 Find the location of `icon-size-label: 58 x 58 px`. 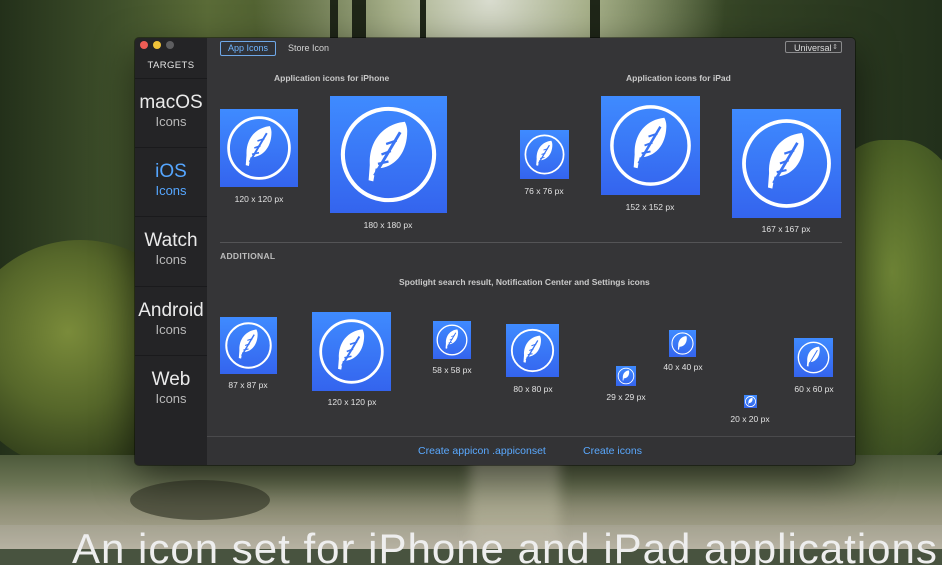

icon-size-label: 58 x 58 px is located at coordinates (452, 370).